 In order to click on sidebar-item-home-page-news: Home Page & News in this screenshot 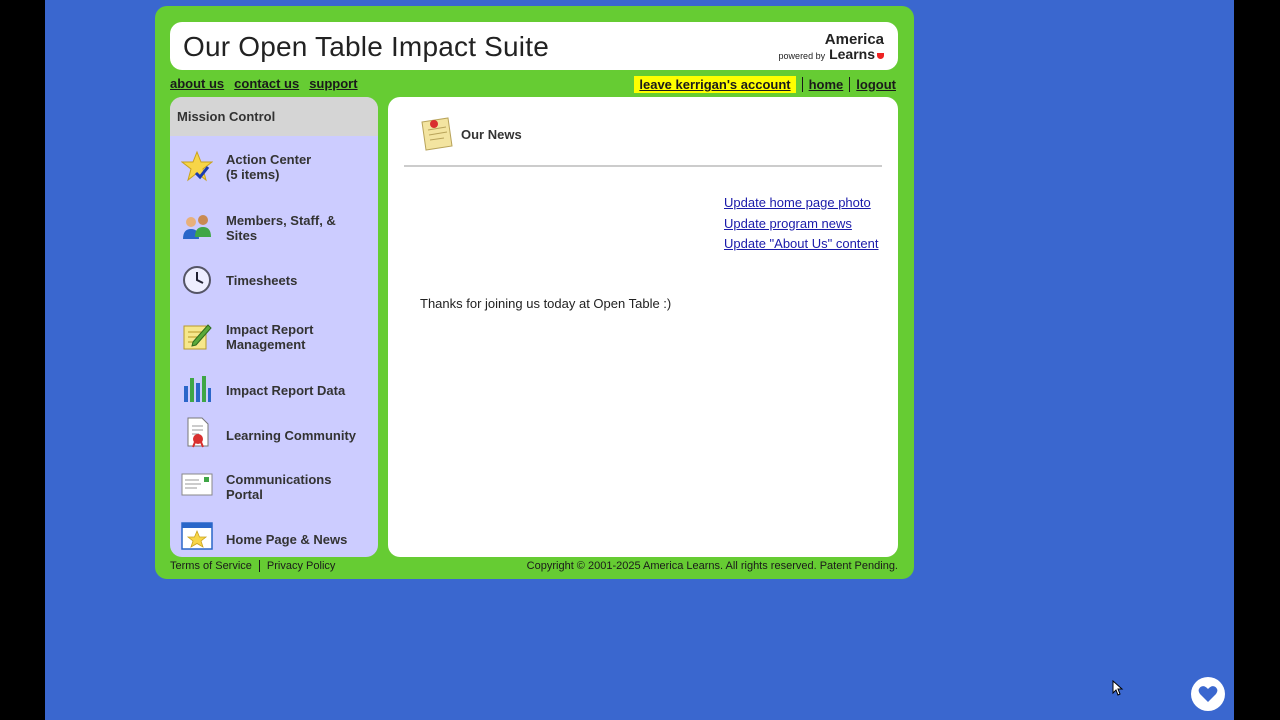, I will do `click(274, 537)`.